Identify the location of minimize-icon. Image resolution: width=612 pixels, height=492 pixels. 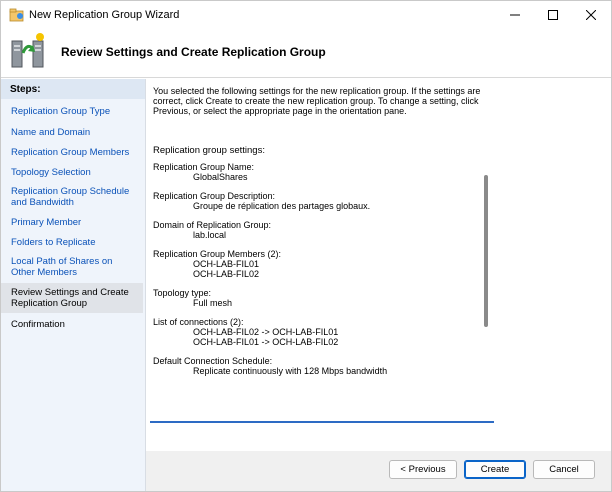
(515, 15).